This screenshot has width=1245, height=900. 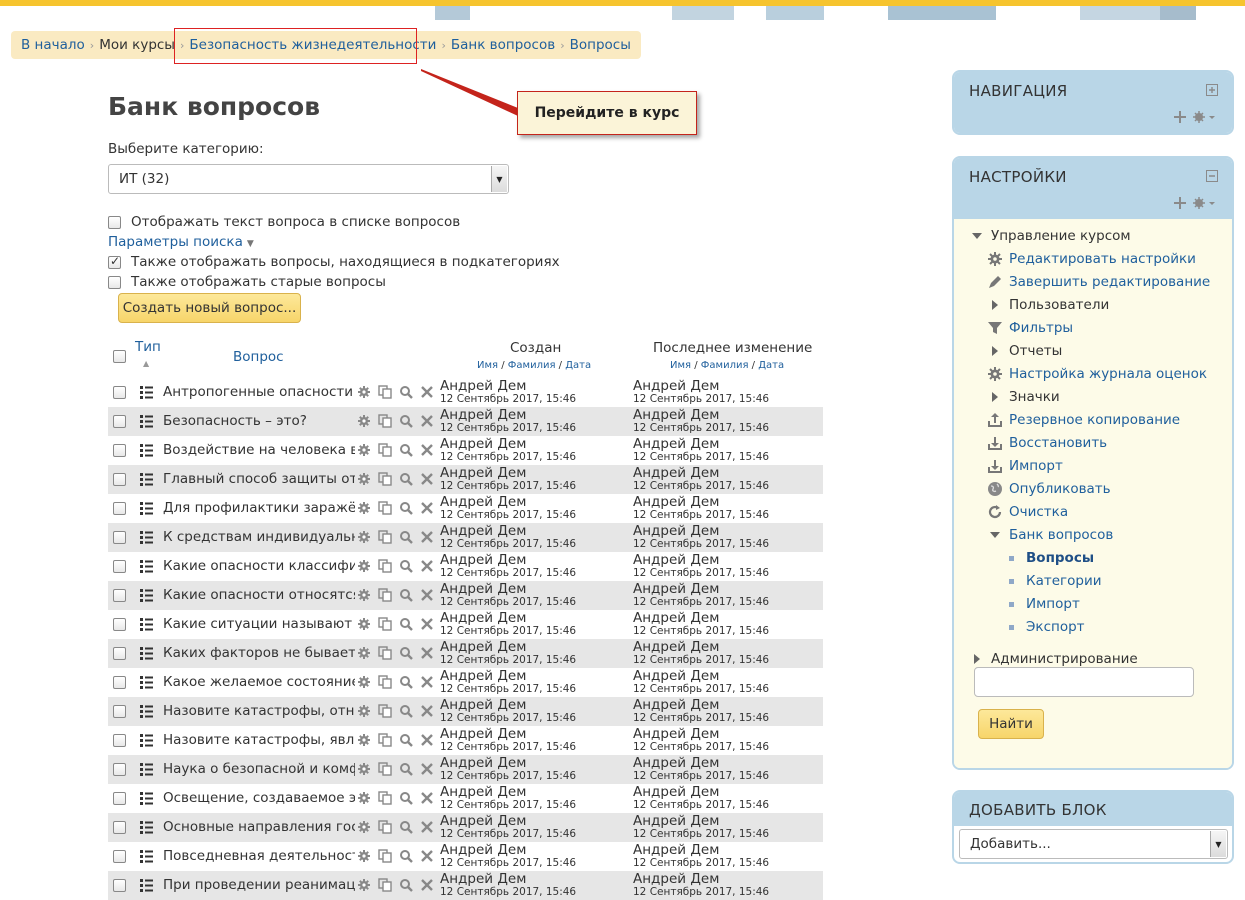 I want to click on nav-qb-import: Импорт, so click(x=1044, y=604).